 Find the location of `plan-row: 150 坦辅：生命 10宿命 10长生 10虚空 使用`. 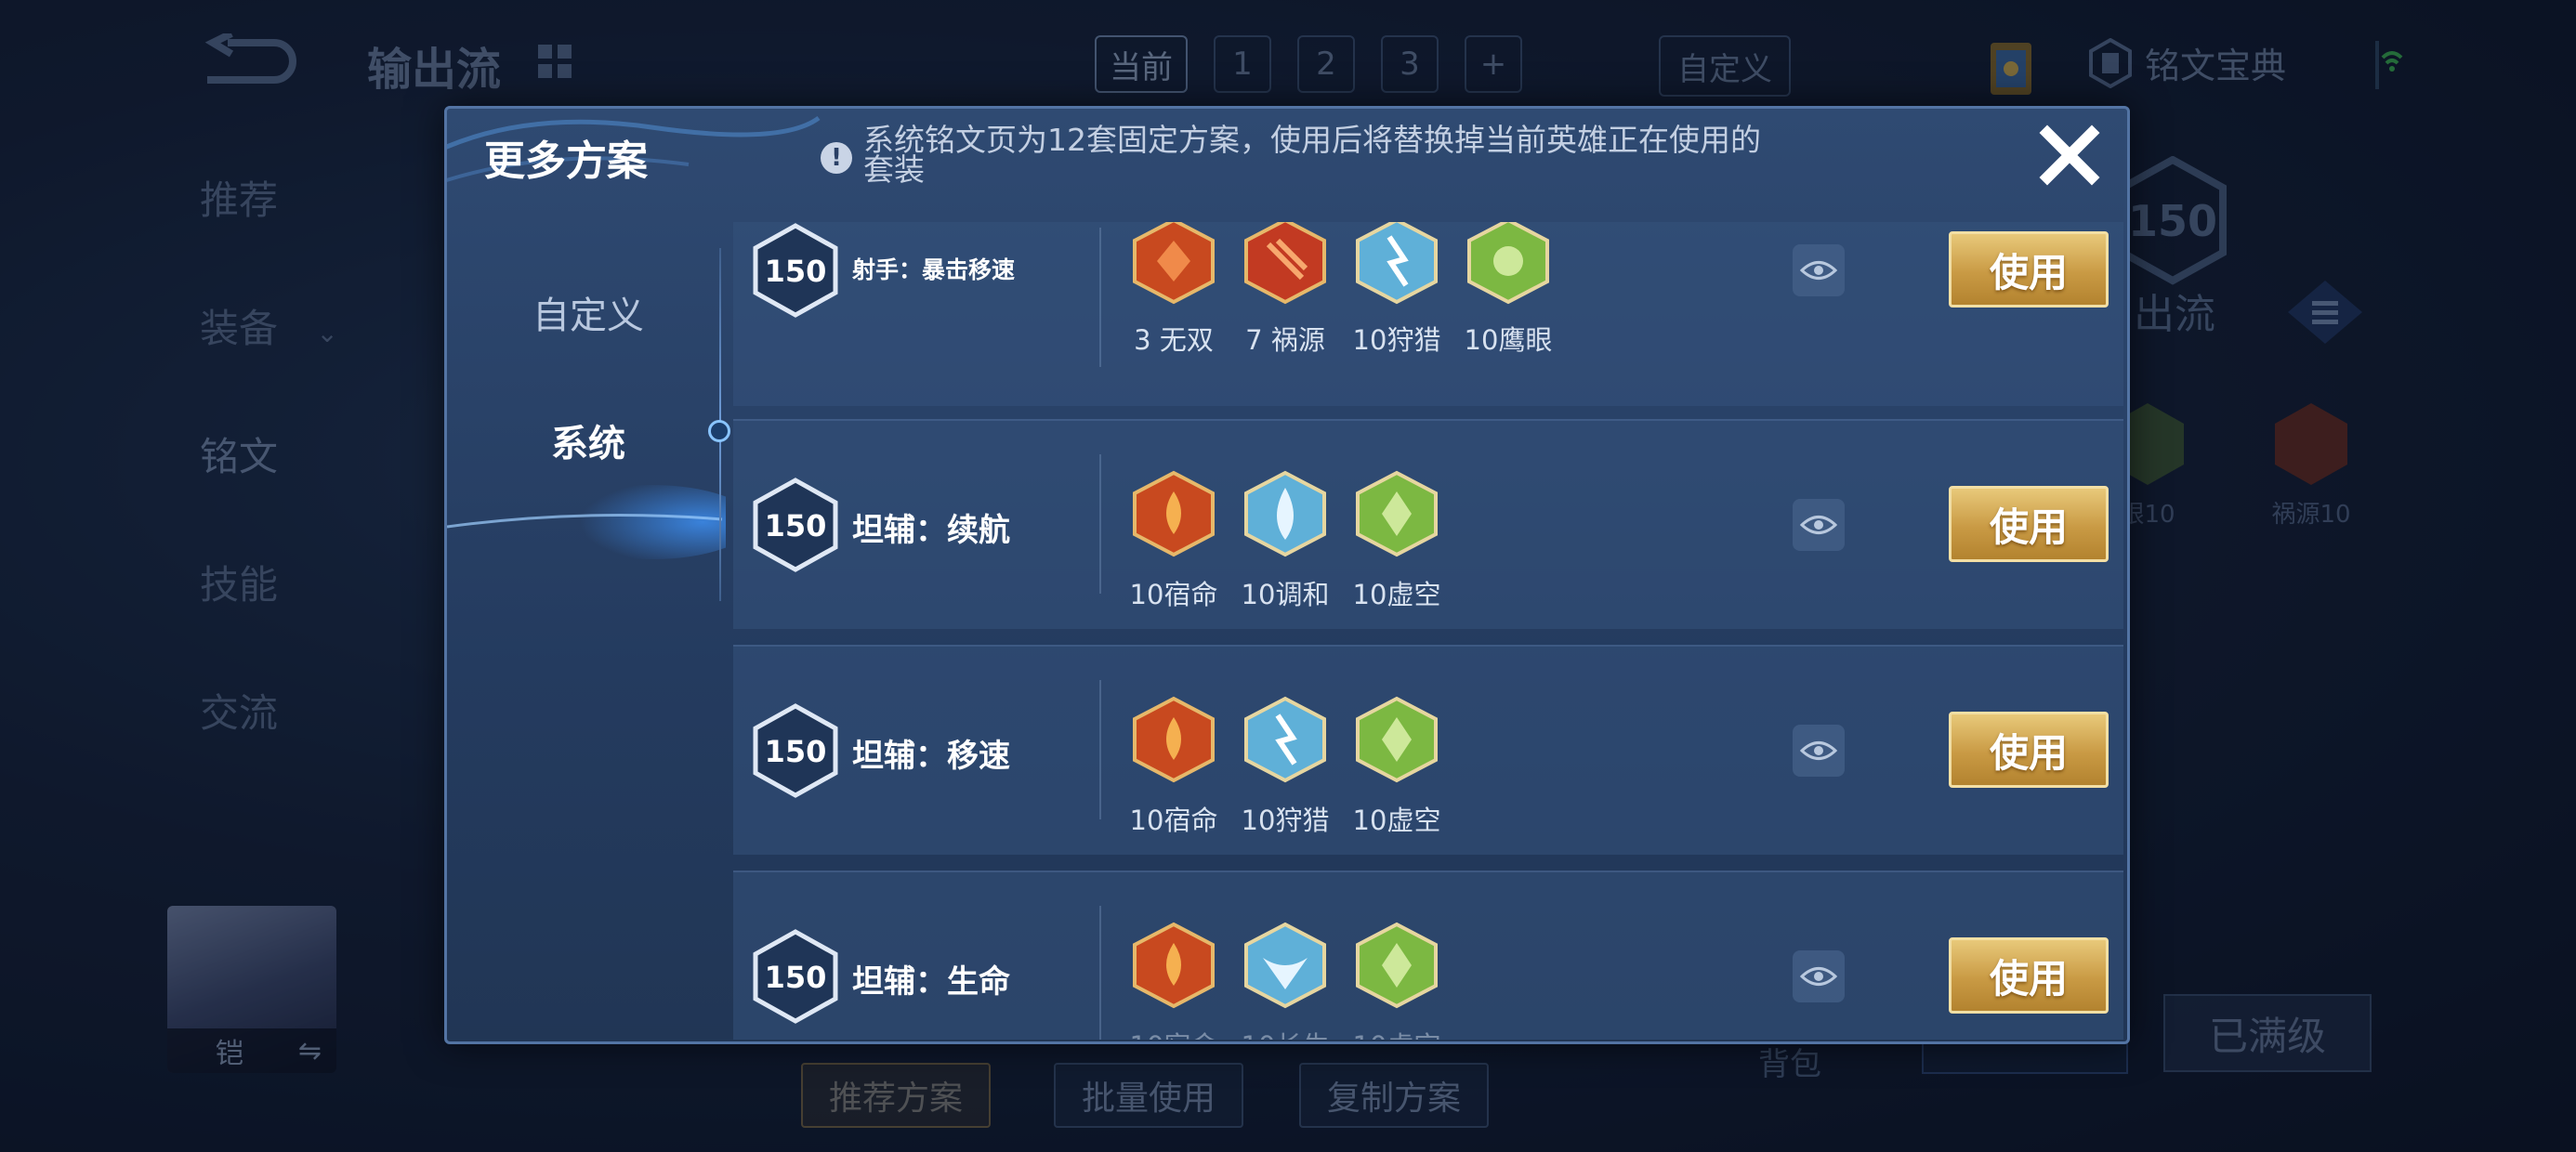

plan-row: 150 坦辅：生命 10宿命 10长生 10虚空 使用 is located at coordinates (1428, 955).